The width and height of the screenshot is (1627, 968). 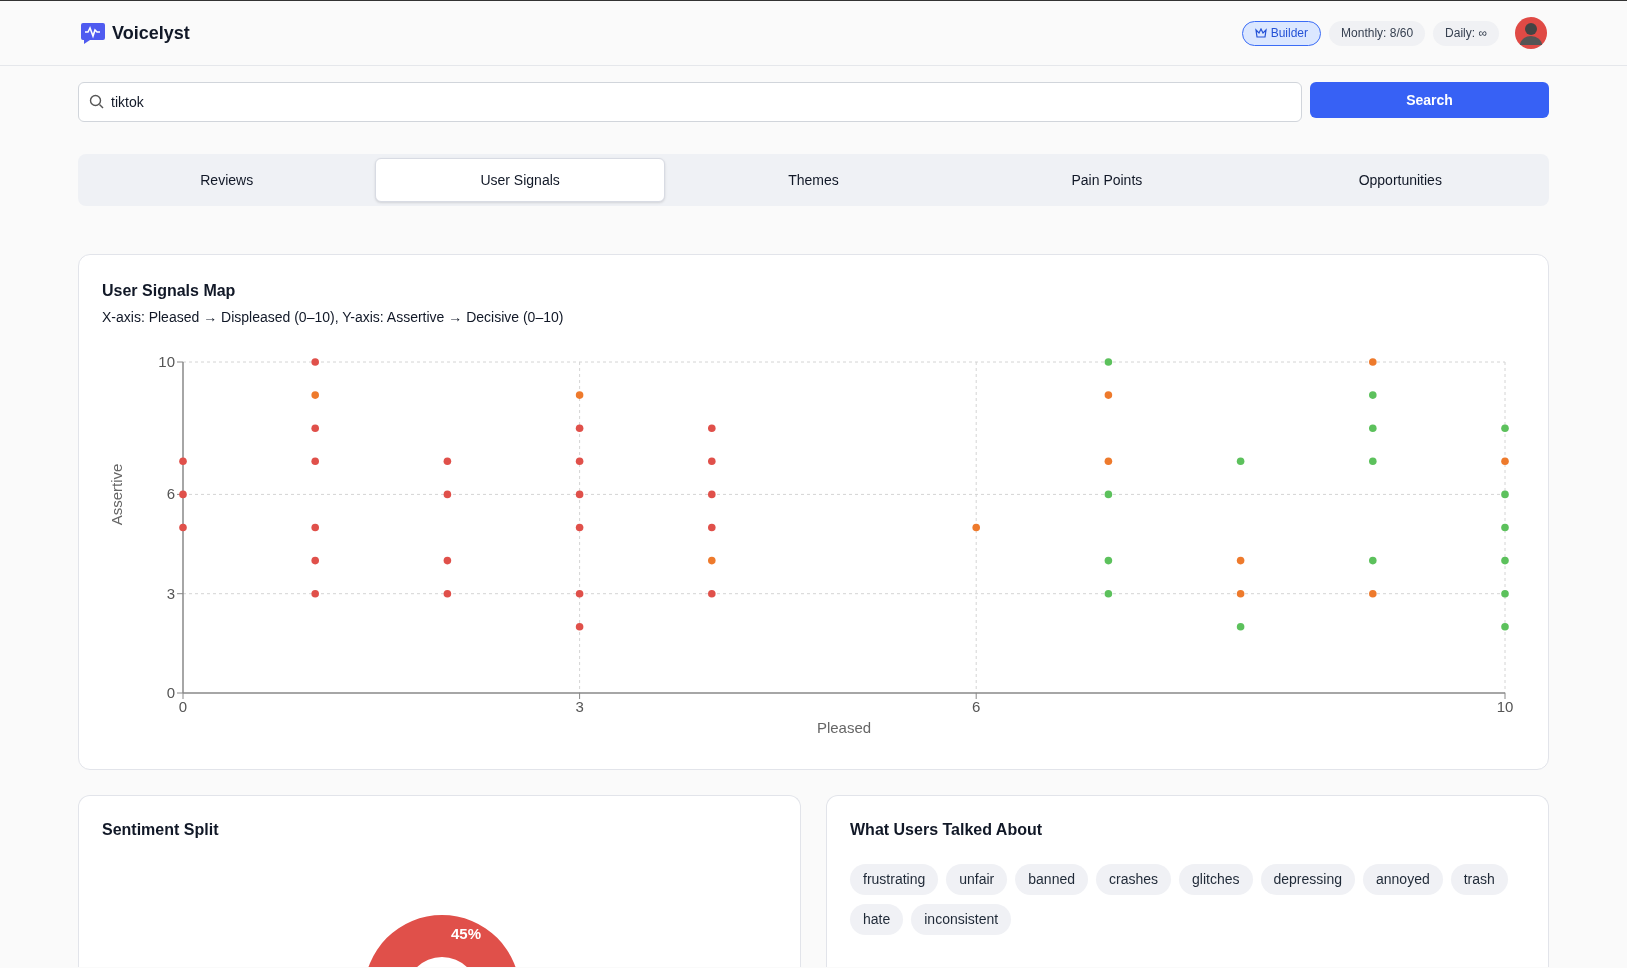 What do you see at coordinates (690, 102) in the screenshot?
I see `search-field: tiktok` at bounding box center [690, 102].